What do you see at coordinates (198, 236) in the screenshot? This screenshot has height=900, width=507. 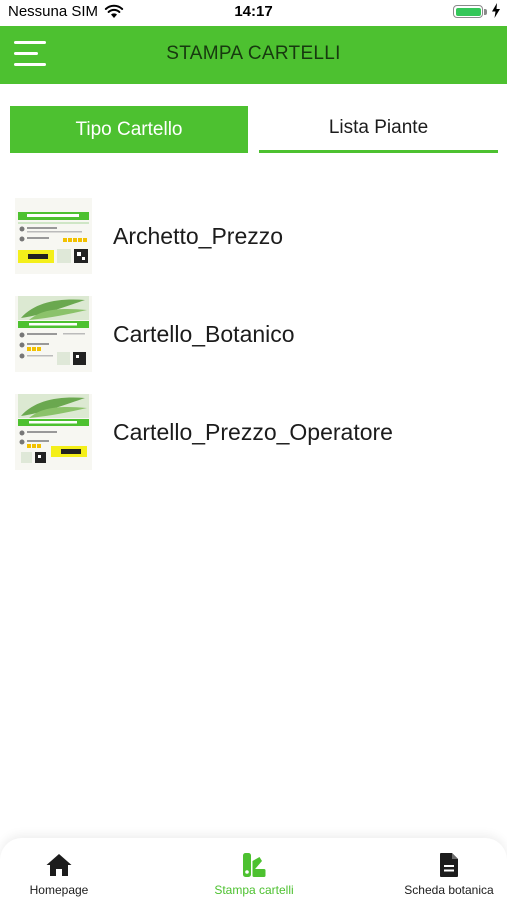 I see `list-item-label: Archetto_Prezzo` at bounding box center [198, 236].